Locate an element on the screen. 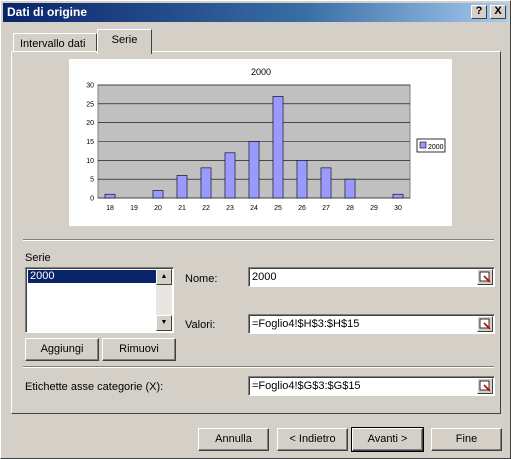  close-button: X is located at coordinates (498, 12).